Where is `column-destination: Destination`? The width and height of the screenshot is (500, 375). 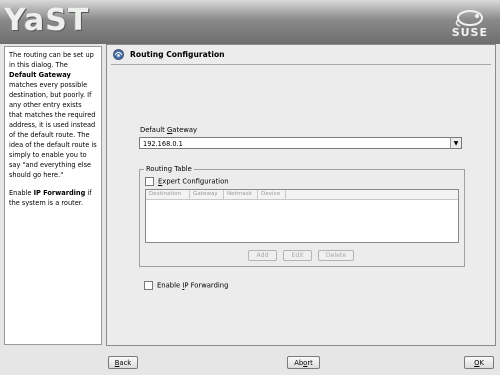 column-destination: Destination is located at coordinates (168, 194).